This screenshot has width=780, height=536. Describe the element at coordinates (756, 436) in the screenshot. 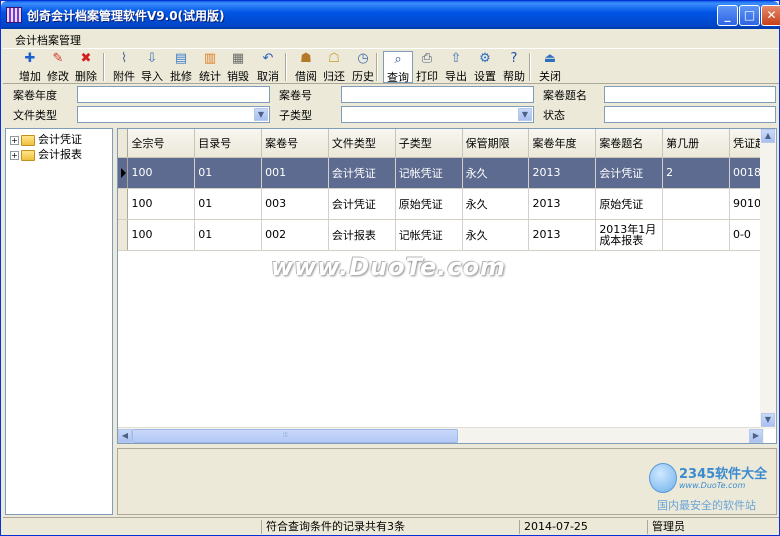

I see `scroll-right-button: ▶` at that location.